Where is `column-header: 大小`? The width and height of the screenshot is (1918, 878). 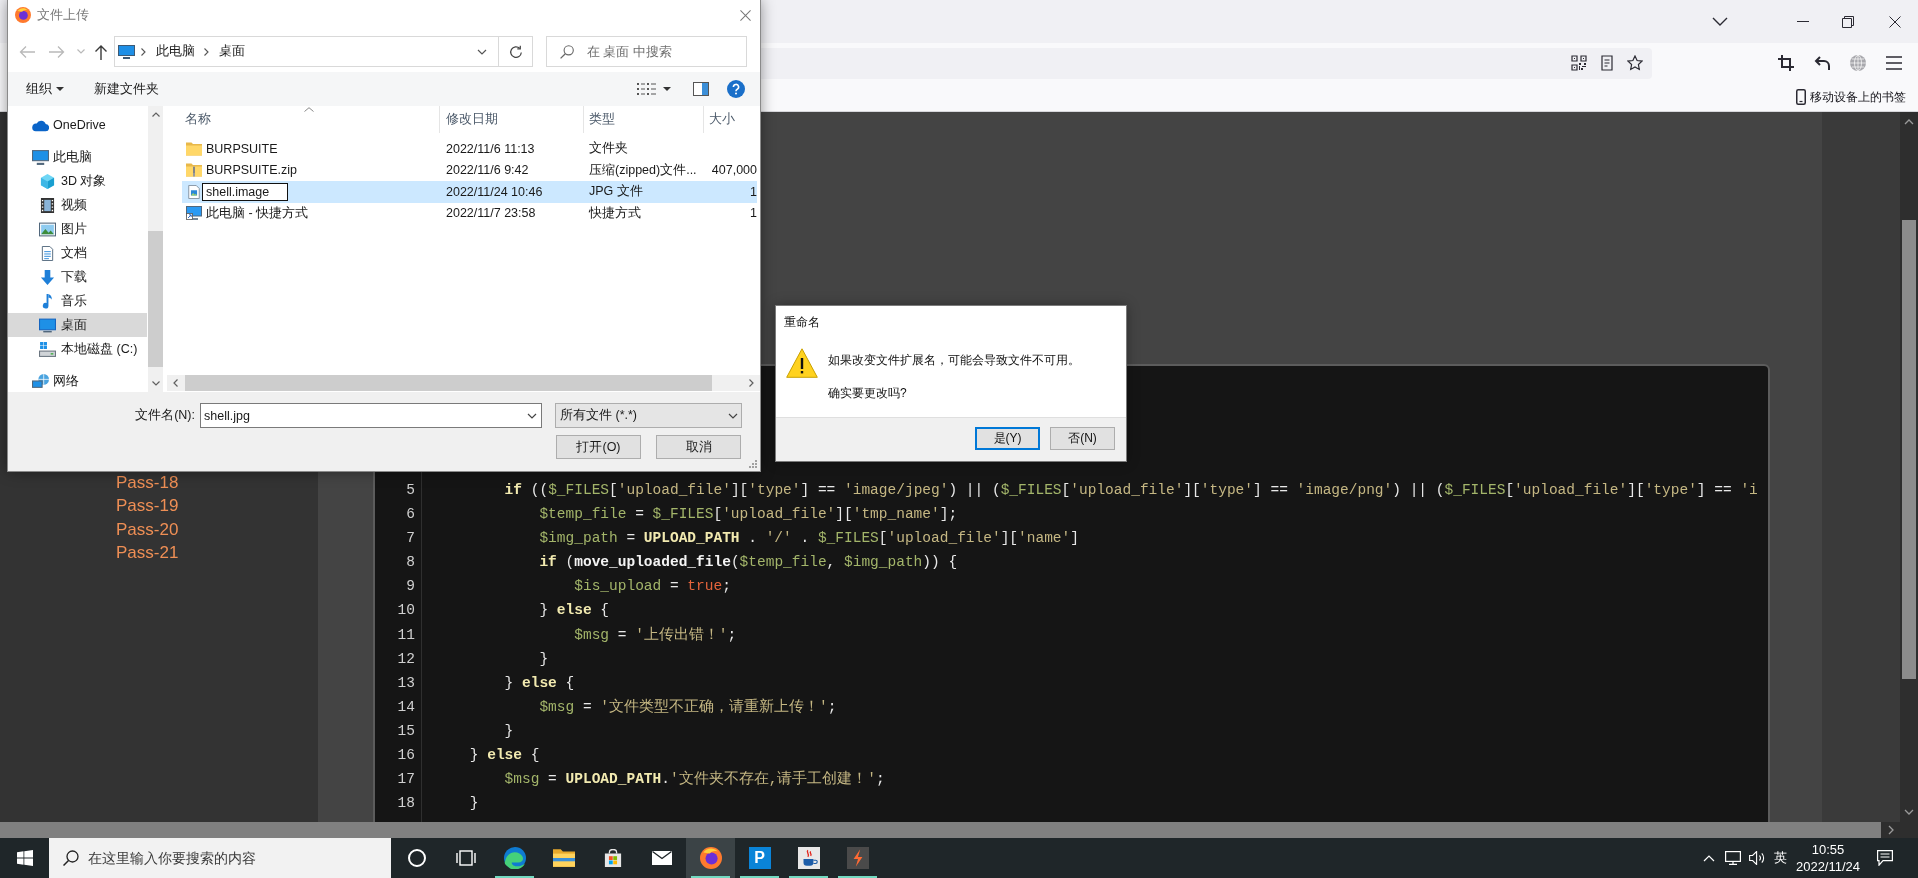
column-header: 大小 is located at coordinates (731, 119).